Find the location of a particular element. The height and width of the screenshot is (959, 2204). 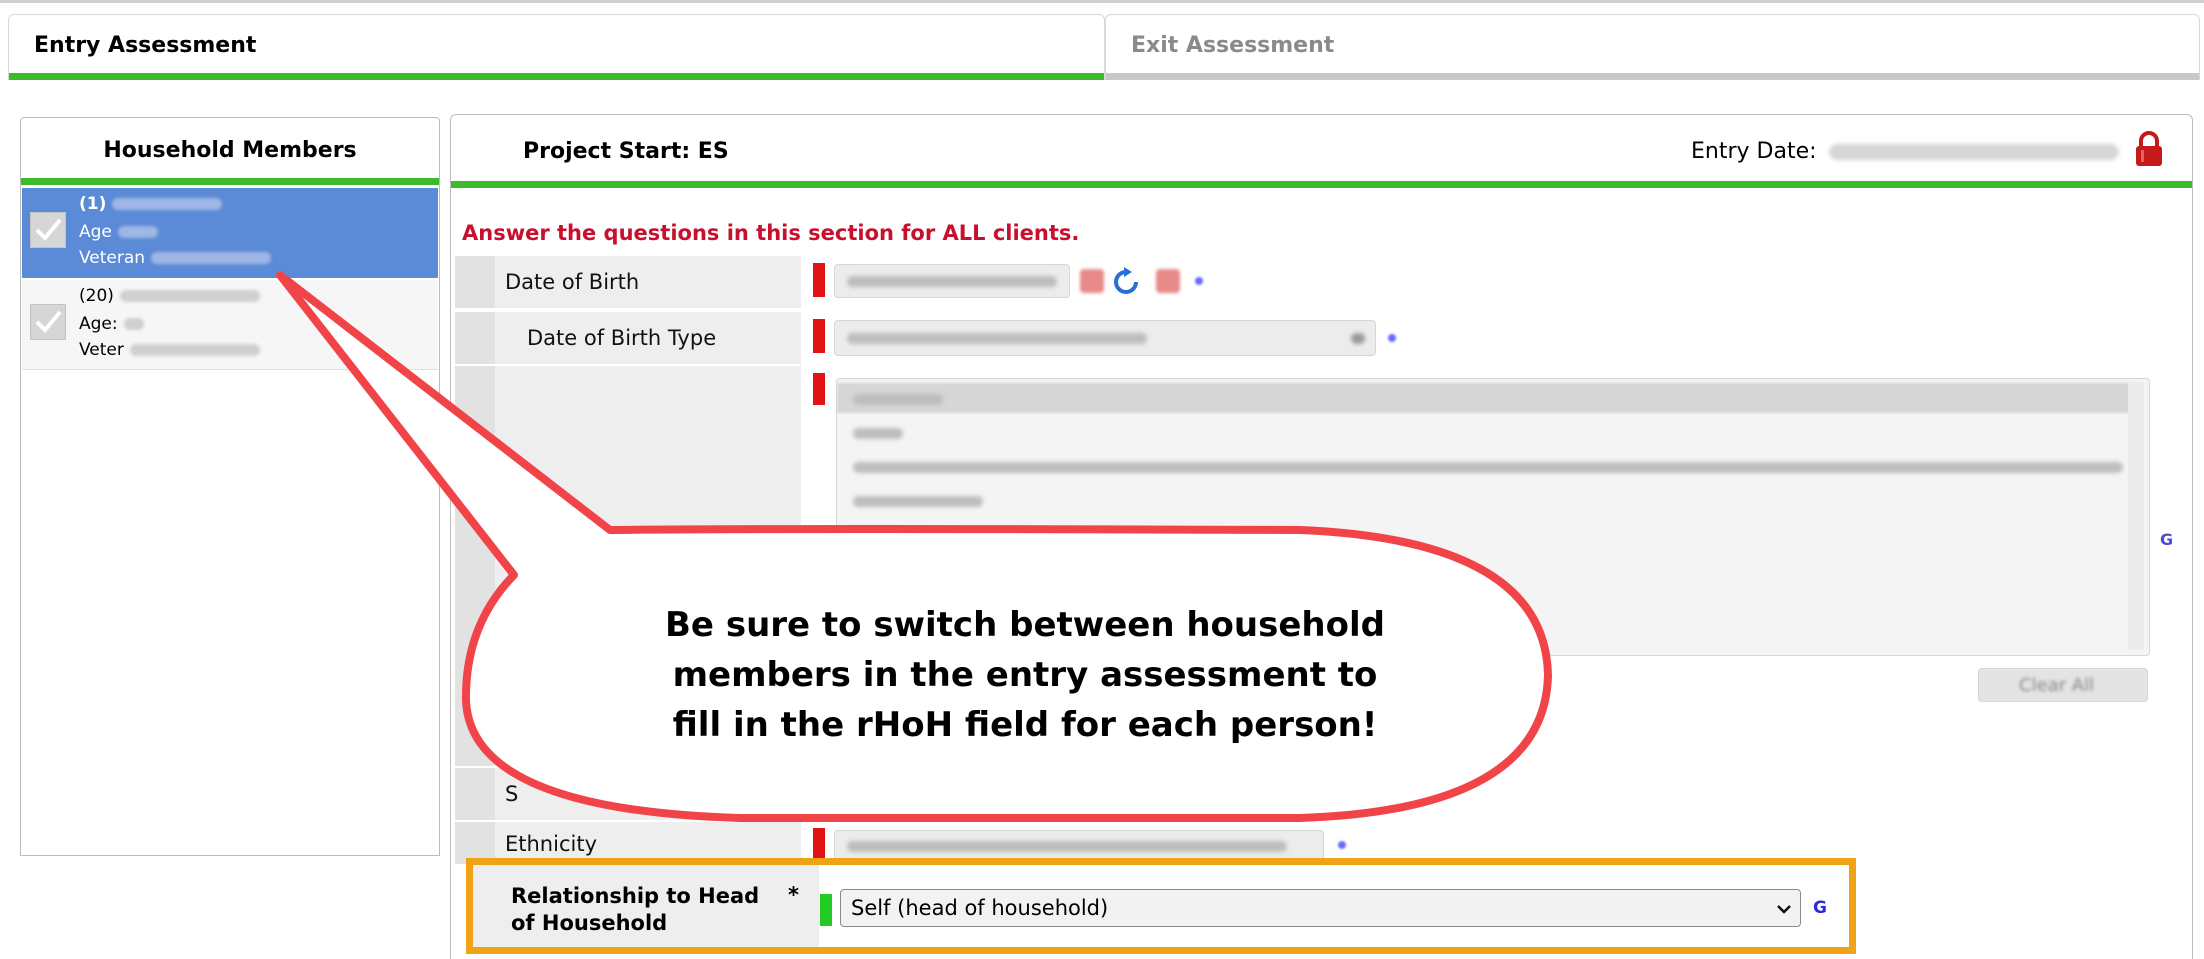

relationship-label: Relationship to Head of Household is located at coordinates (635, 910).